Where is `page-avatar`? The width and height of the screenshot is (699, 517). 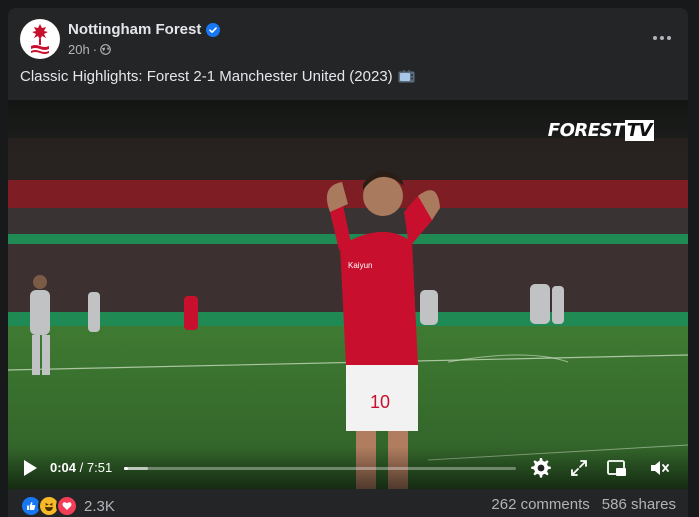
page-avatar is located at coordinates (40, 39).